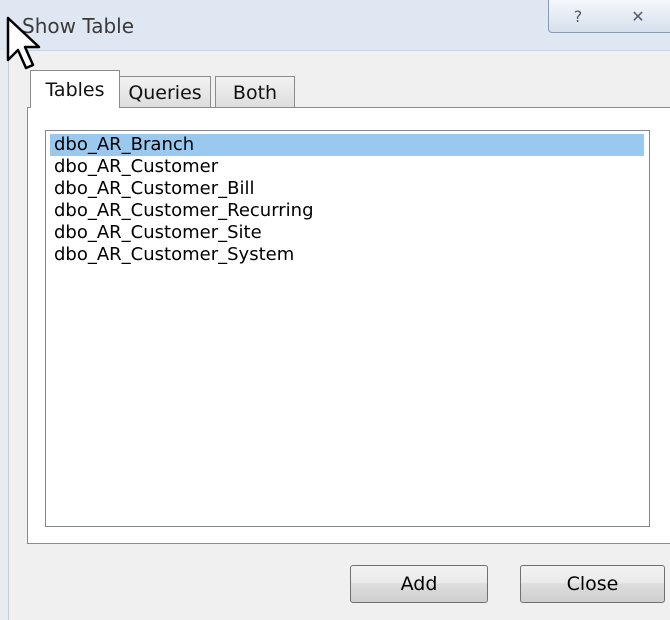 This screenshot has width=670, height=620. Describe the element at coordinates (335, 25) in the screenshot. I see `title-bar: Show Table ? ✕` at that location.